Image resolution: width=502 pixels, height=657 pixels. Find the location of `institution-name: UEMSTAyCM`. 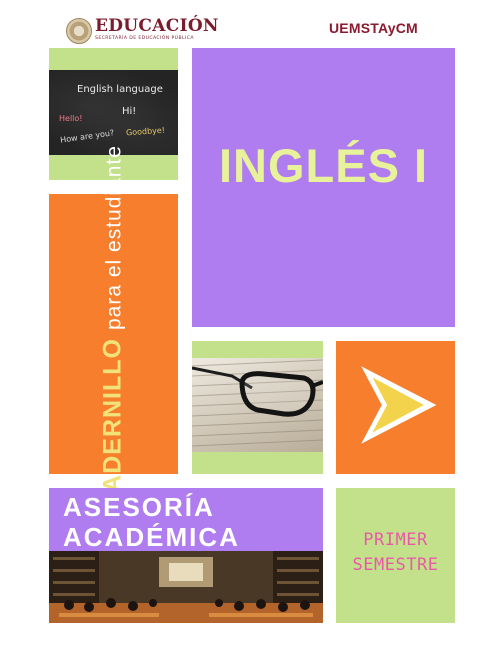

institution-name: UEMSTAyCM is located at coordinates (373, 28).